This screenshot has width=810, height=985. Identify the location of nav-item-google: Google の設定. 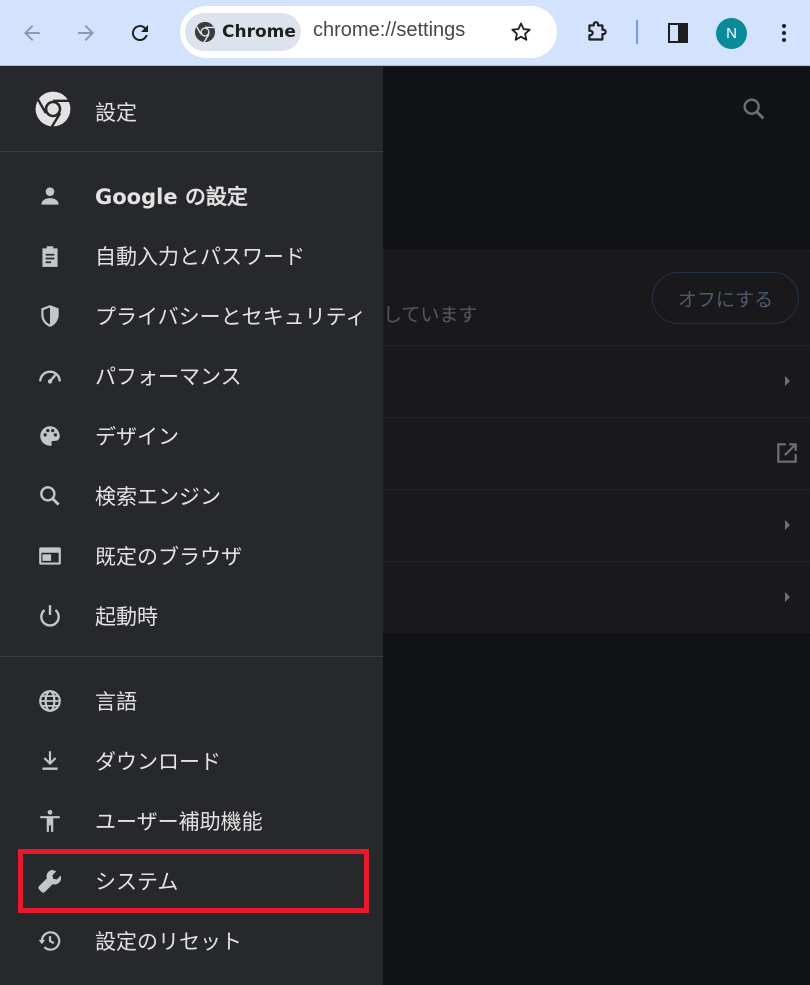
(191, 195).